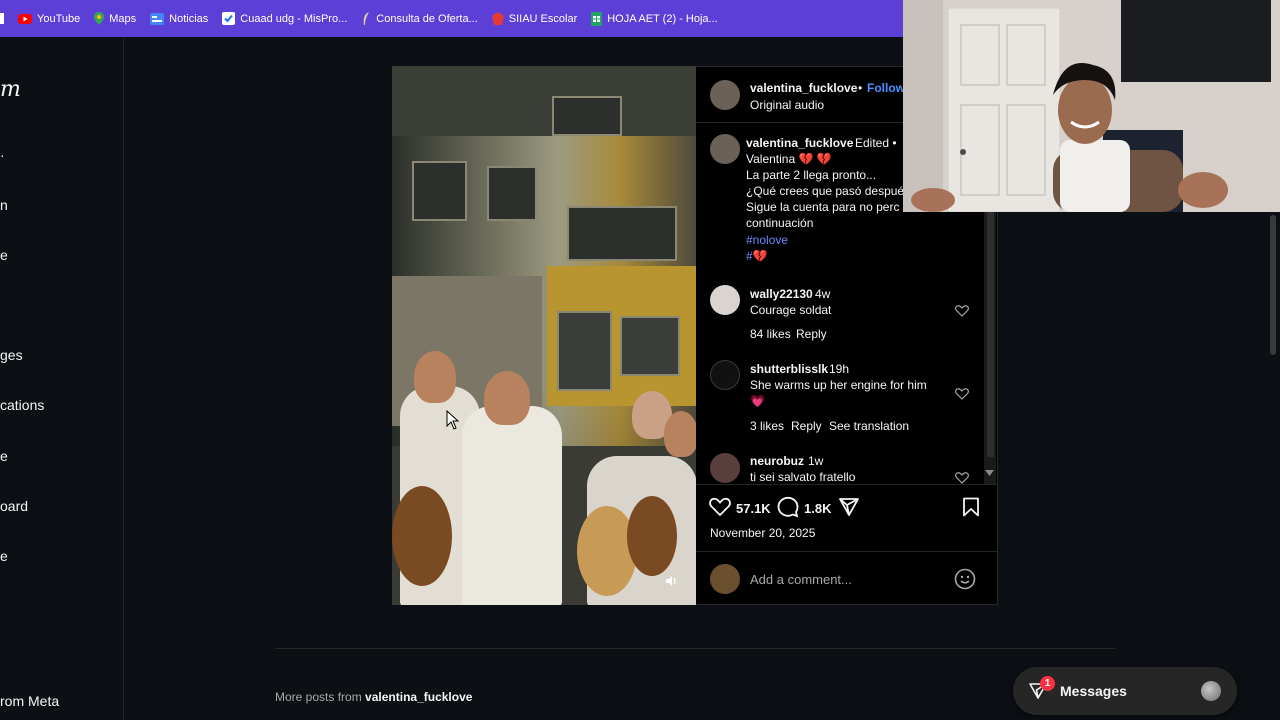 The width and height of the screenshot is (1280, 720). I want to click on emoji-icon, so click(965, 579).